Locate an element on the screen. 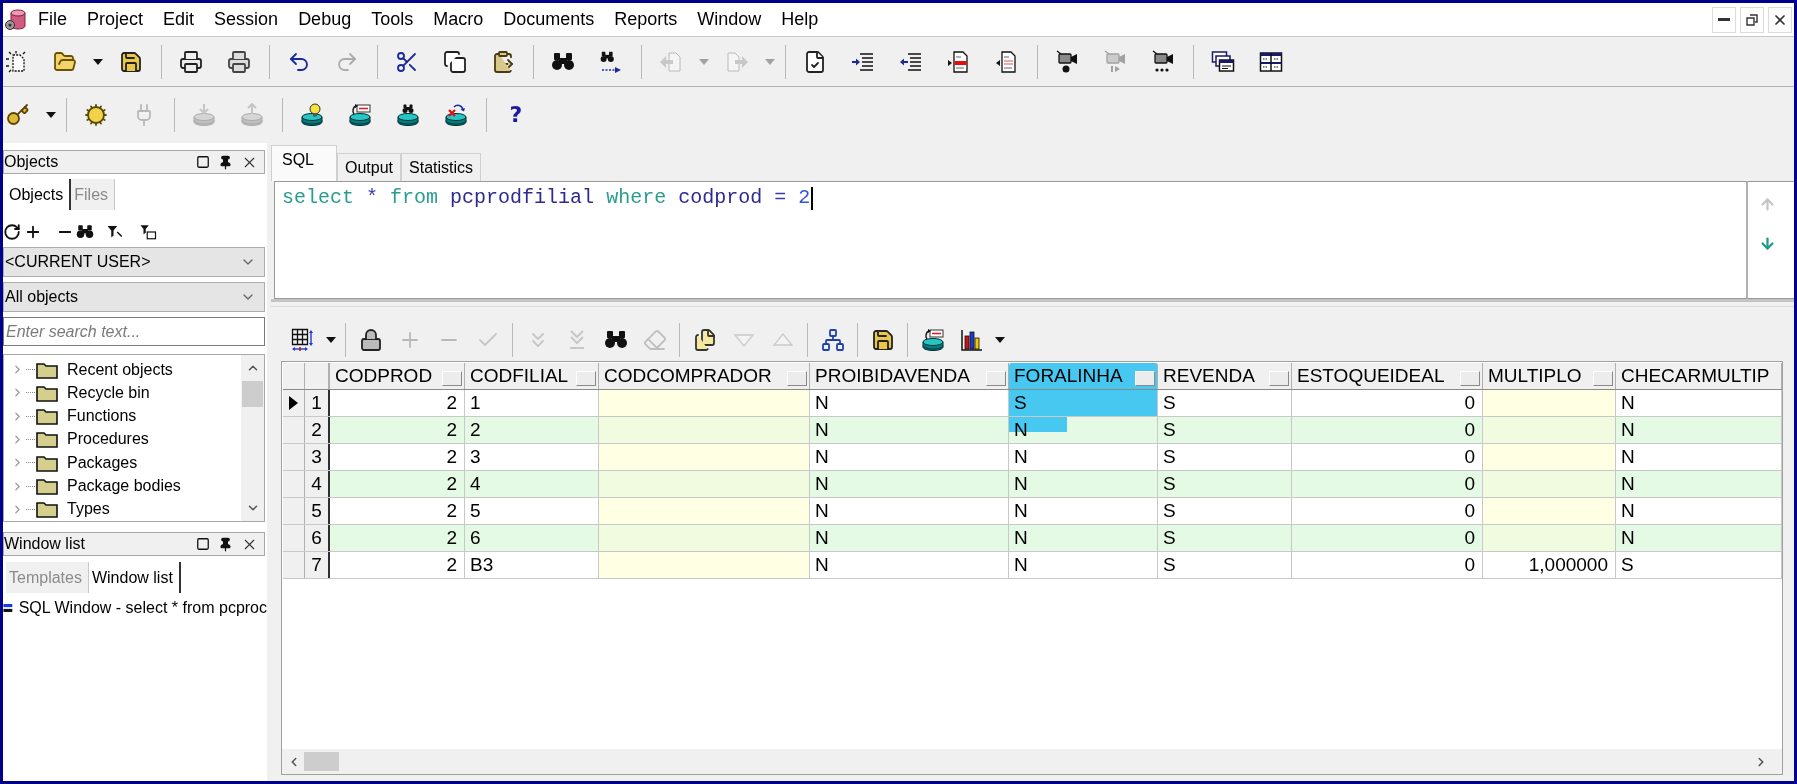  row-number: 6 is located at coordinates (317, 538).